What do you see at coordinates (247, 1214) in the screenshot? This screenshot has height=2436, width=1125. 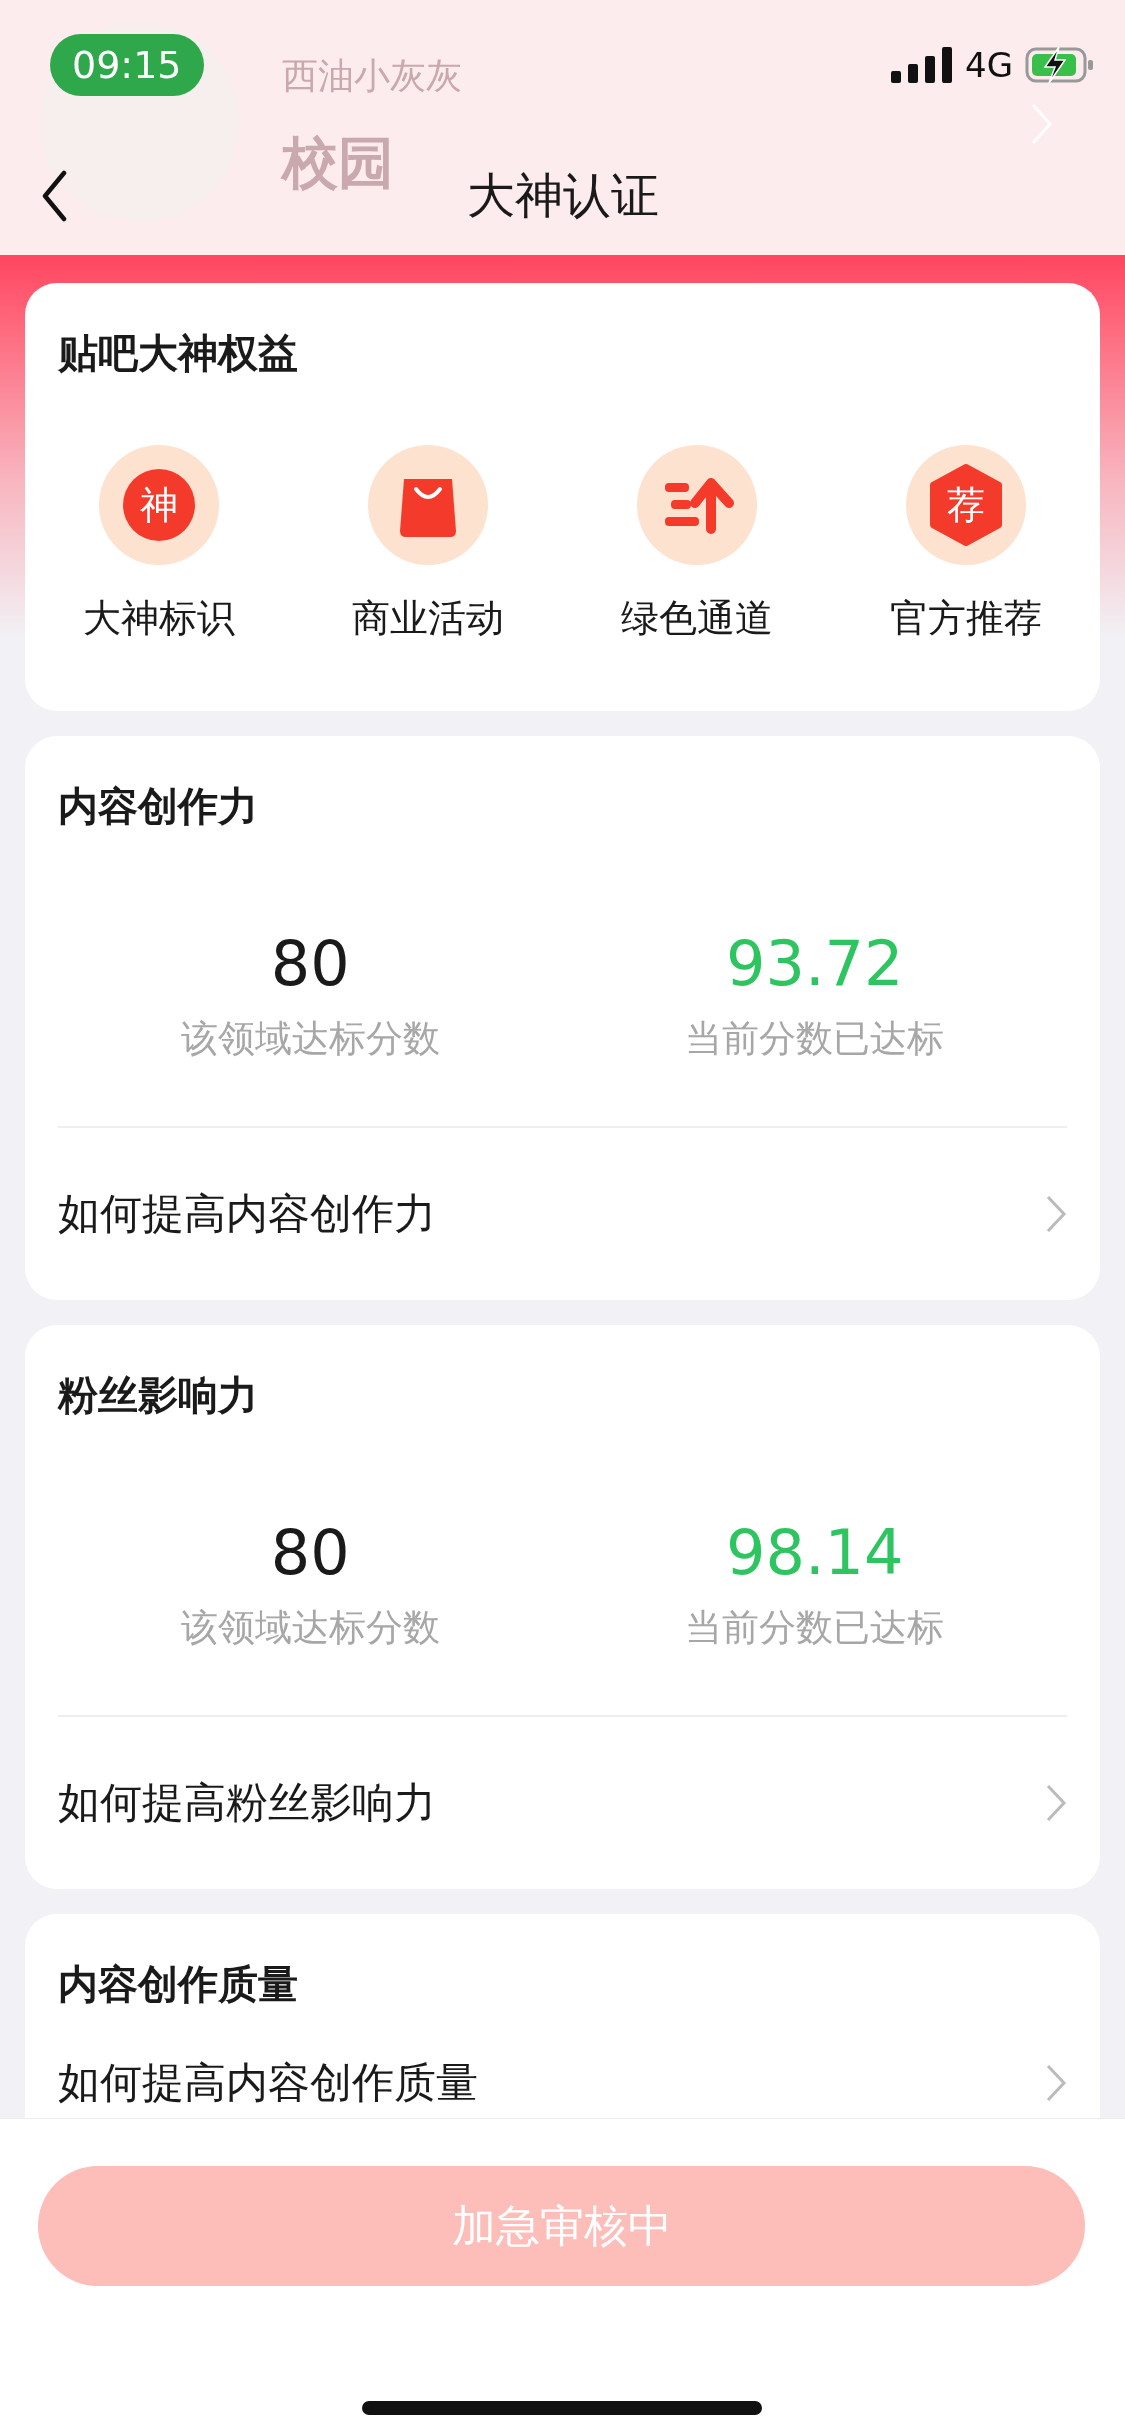 I see `help-link-text: 如何提高内容创作力` at bounding box center [247, 1214].